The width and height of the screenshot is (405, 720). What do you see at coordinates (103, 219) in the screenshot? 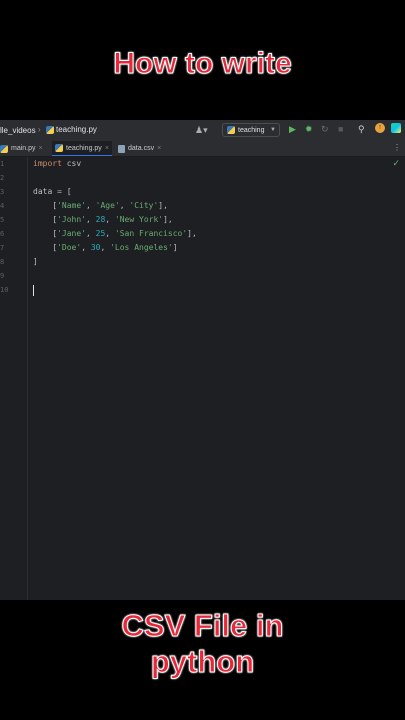
I see `code-line-5: ['John', 28, 'New York'],` at bounding box center [103, 219].